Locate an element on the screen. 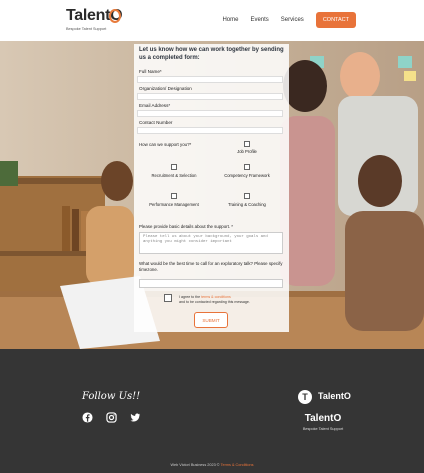 The width and height of the screenshot is (424, 473). agree-prefix: I agree to the is located at coordinates (190, 297).